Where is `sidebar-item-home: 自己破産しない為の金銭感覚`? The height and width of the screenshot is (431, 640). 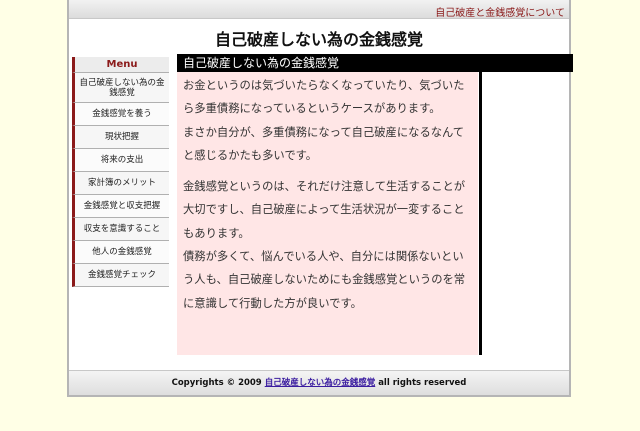 sidebar-item-home: 自己破産しない為の金銭感覚 is located at coordinates (120, 88).